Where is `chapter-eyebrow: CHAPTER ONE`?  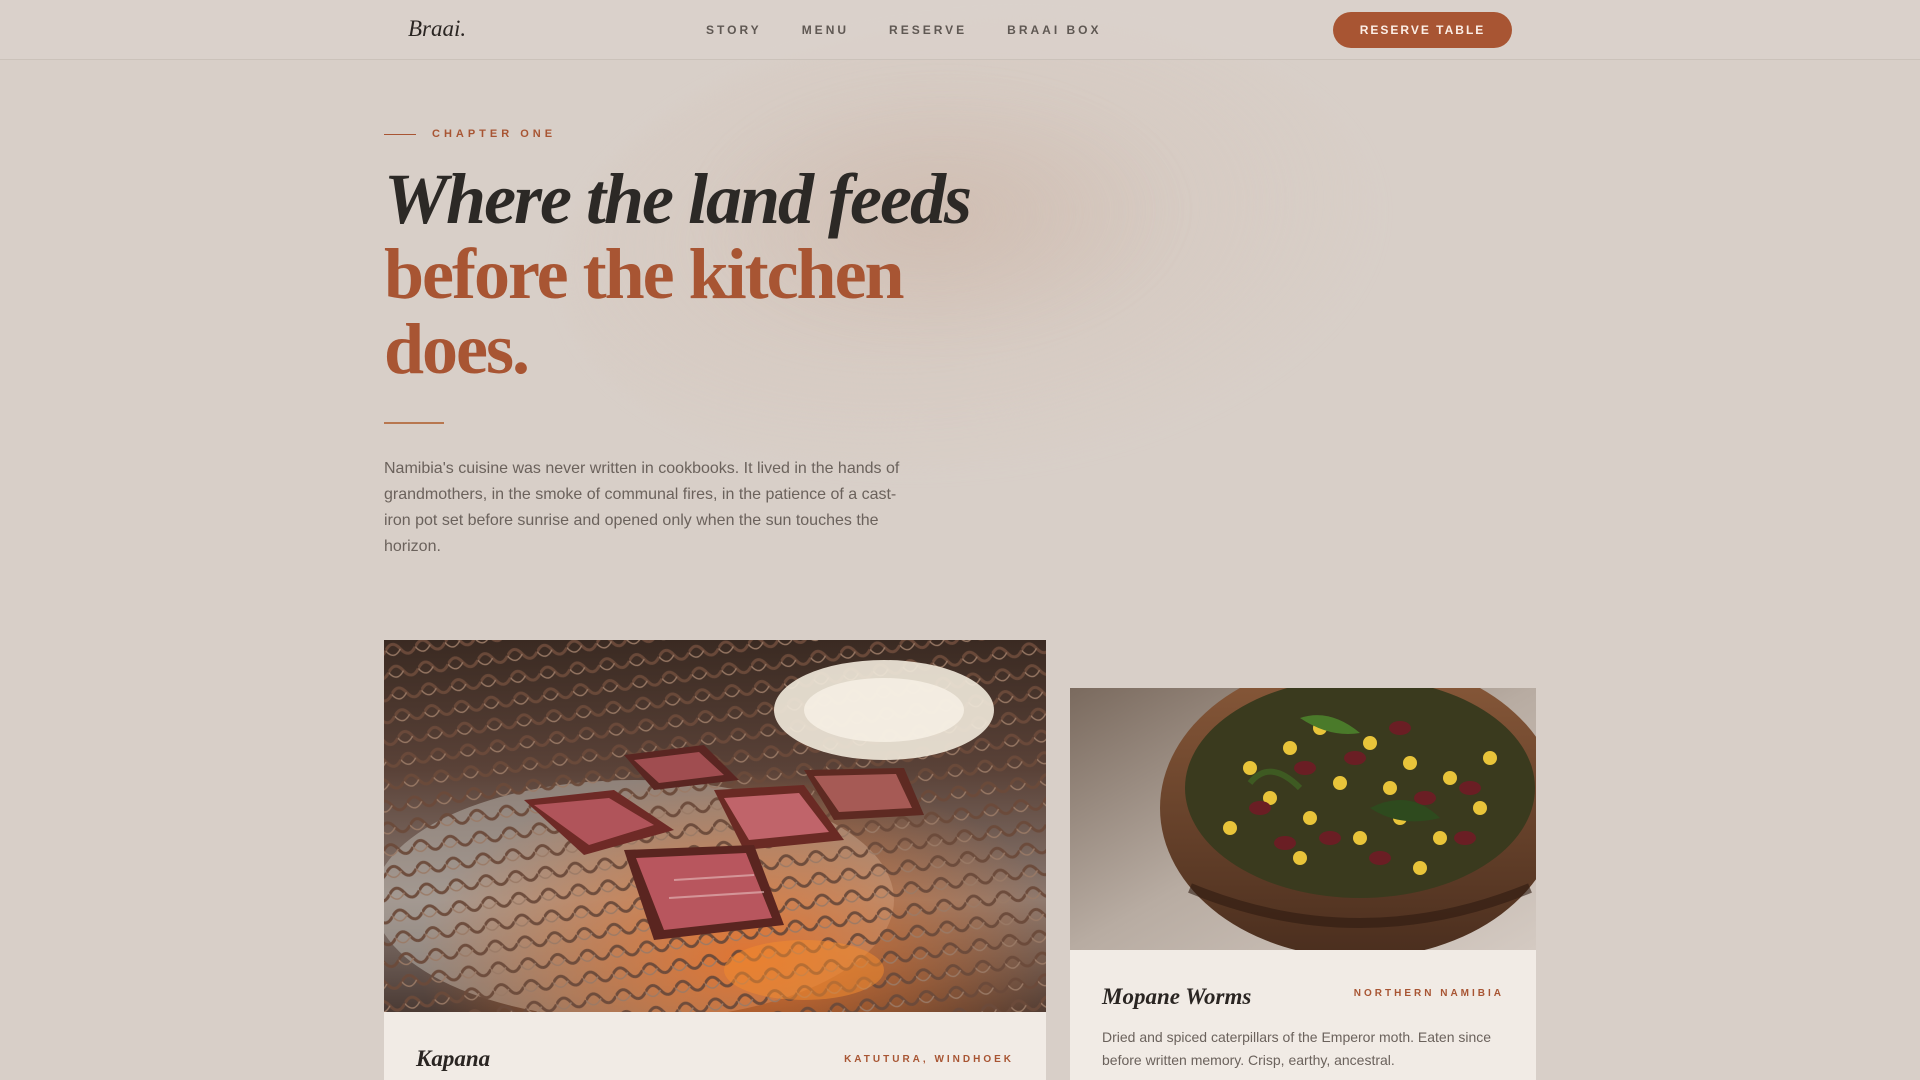 chapter-eyebrow: CHAPTER ONE is located at coordinates (470, 134).